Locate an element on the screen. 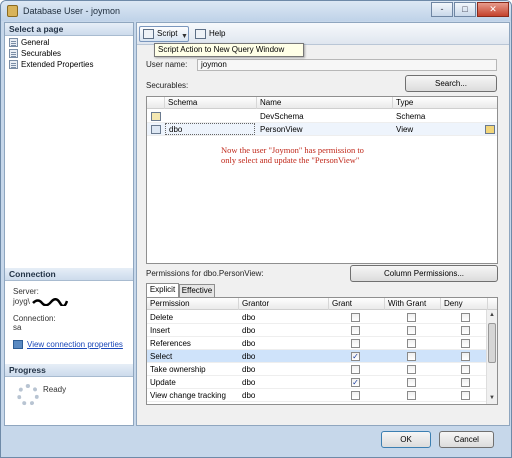 The image size is (512, 458). connection-label: Connection: is located at coordinates (34, 318).